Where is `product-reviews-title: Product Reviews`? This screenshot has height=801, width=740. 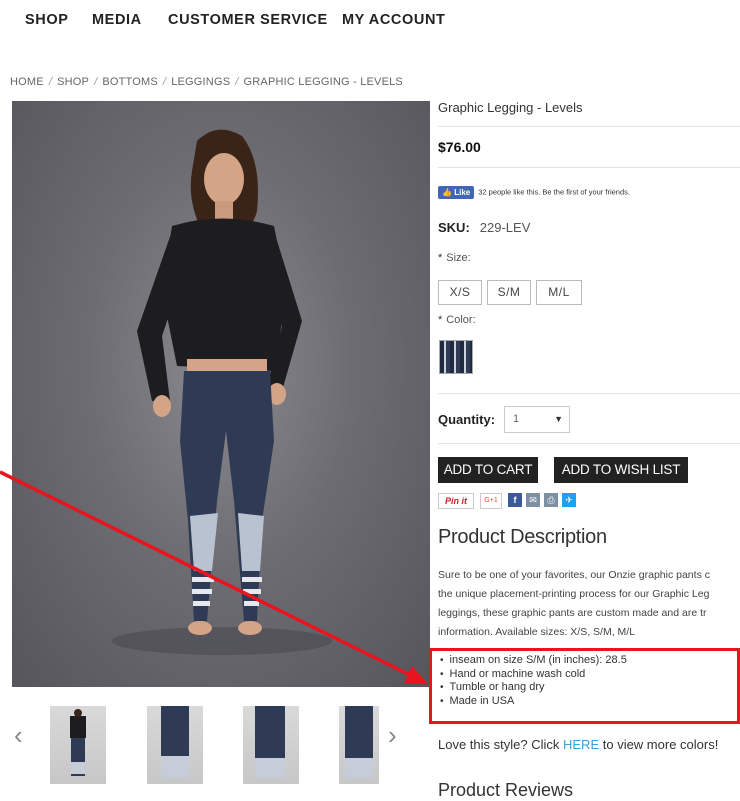 product-reviews-title: Product Reviews is located at coordinates (506, 790).